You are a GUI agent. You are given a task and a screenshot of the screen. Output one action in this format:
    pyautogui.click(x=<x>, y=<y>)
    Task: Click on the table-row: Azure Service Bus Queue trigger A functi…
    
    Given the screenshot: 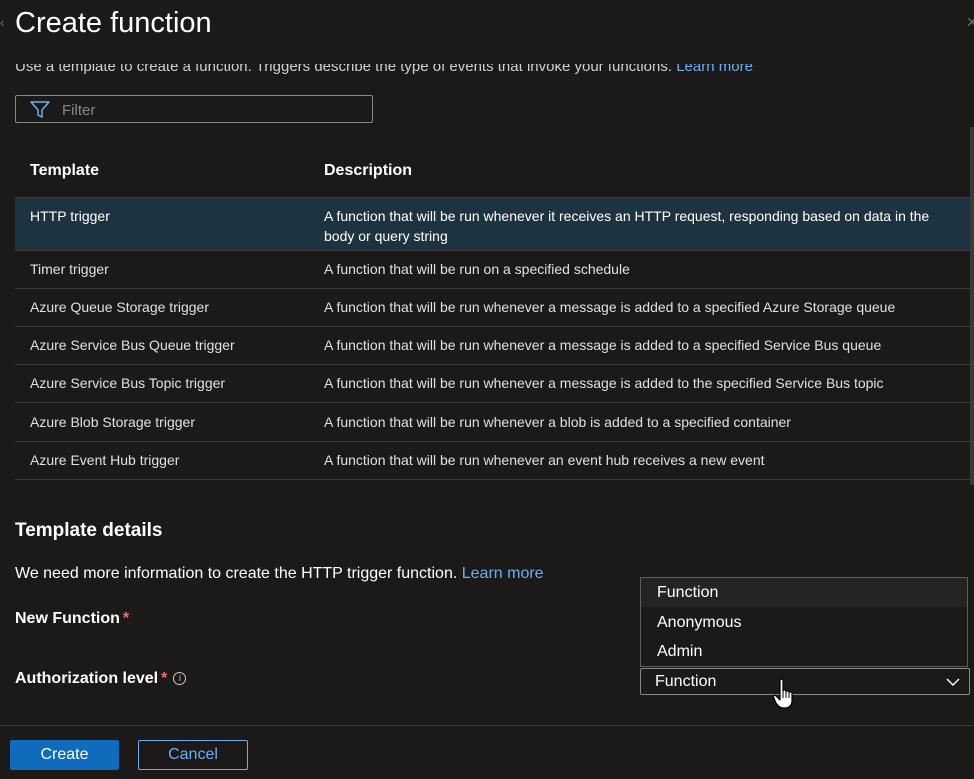 What is the action you would take?
    pyautogui.click(x=493, y=346)
    